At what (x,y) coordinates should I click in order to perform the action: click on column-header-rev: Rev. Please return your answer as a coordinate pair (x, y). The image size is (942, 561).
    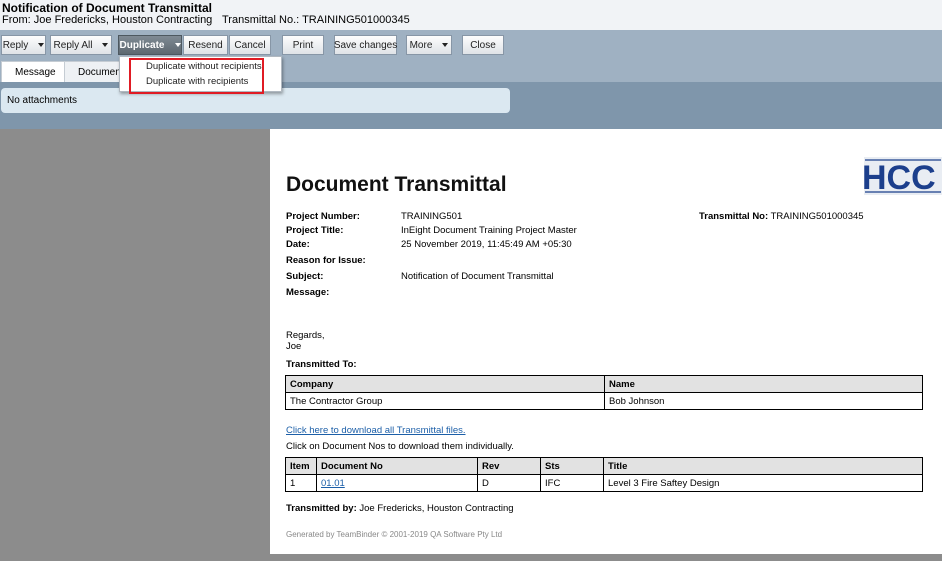
    Looking at the image, I should click on (509, 466).